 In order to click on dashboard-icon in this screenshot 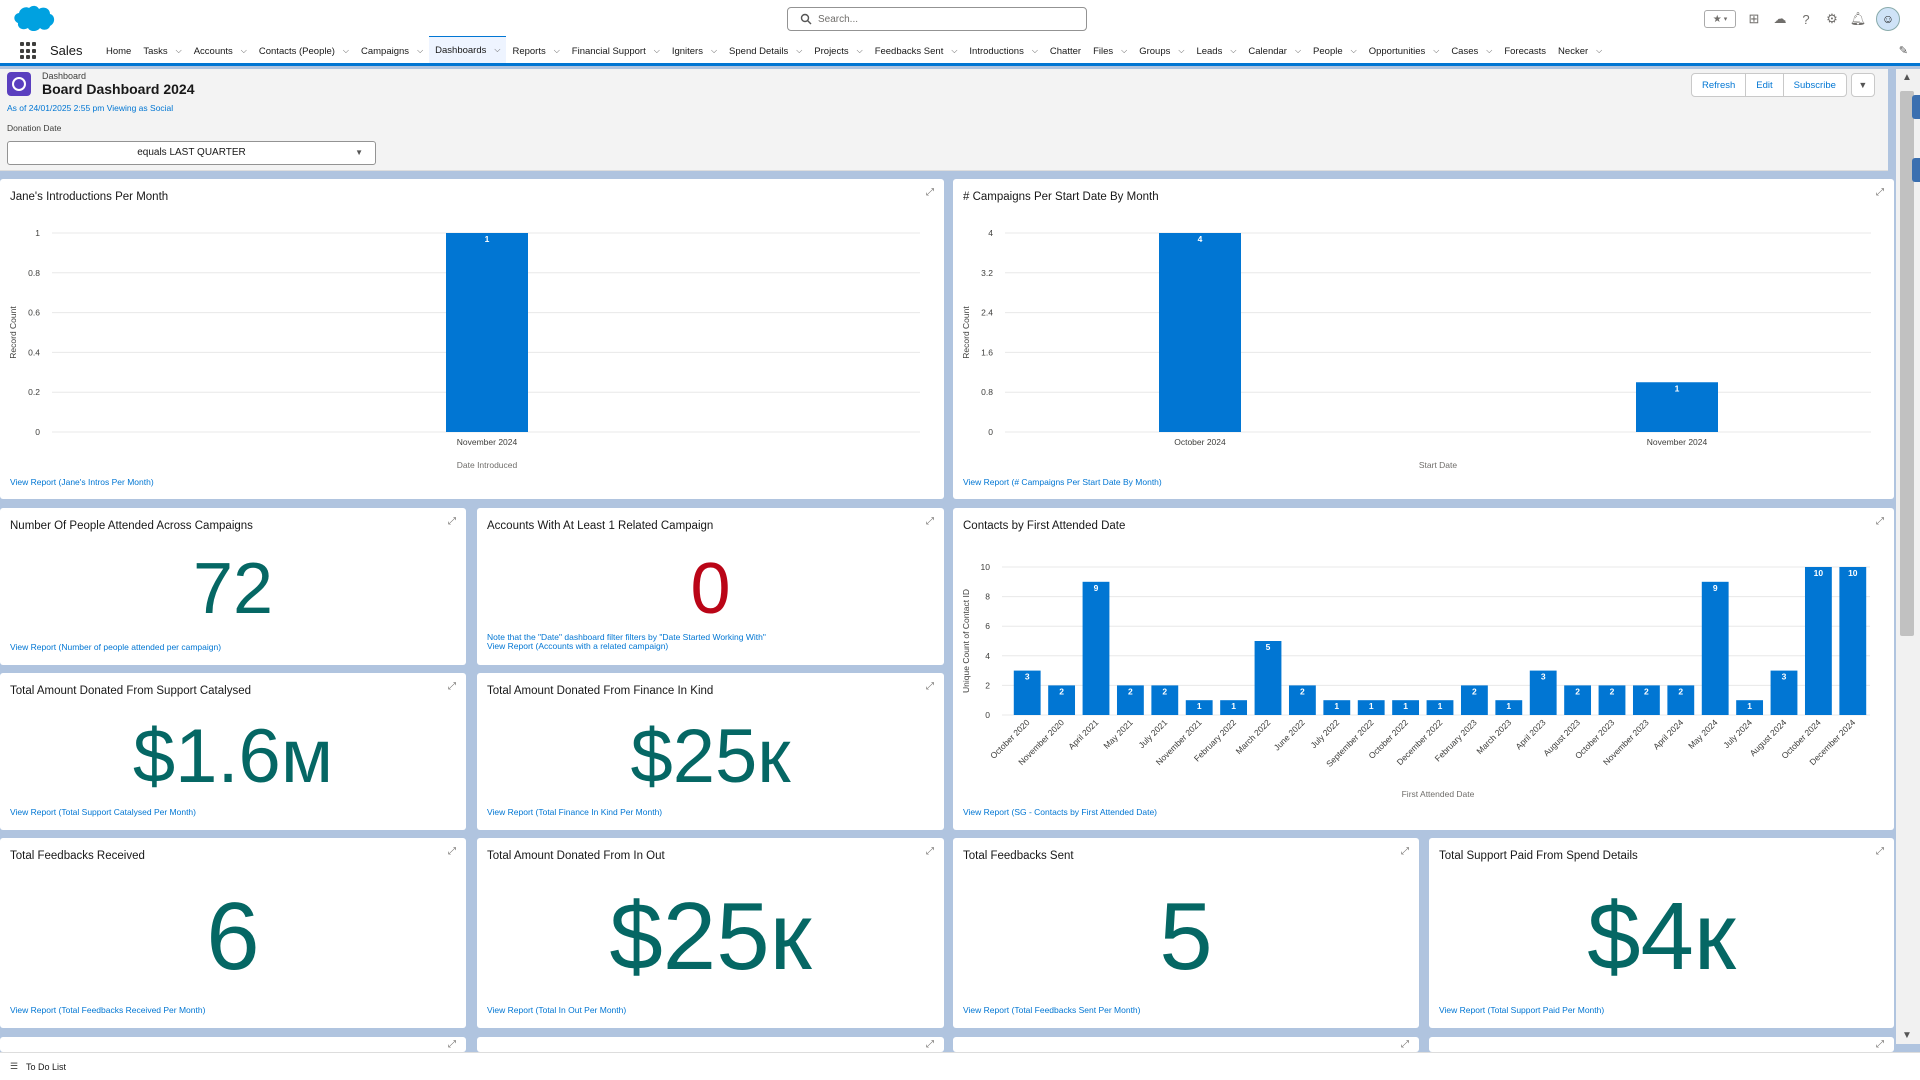, I will do `click(19, 84)`.